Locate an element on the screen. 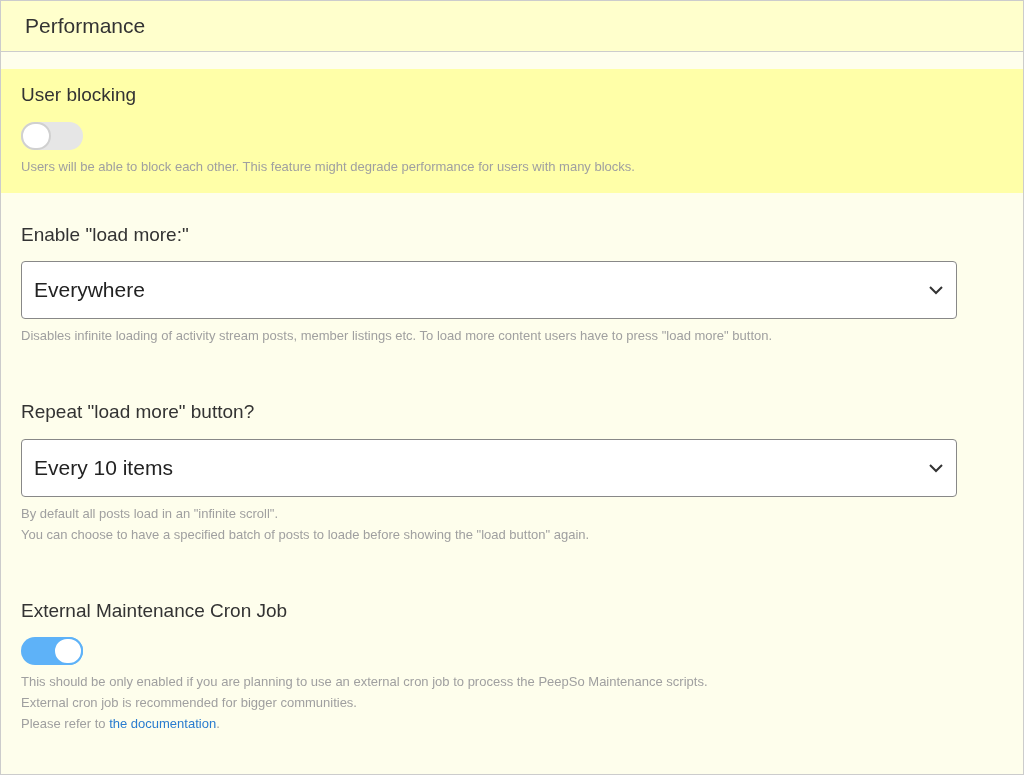 The width and height of the screenshot is (1024, 775). select-field: Everywhere is located at coordinates (489, 290).